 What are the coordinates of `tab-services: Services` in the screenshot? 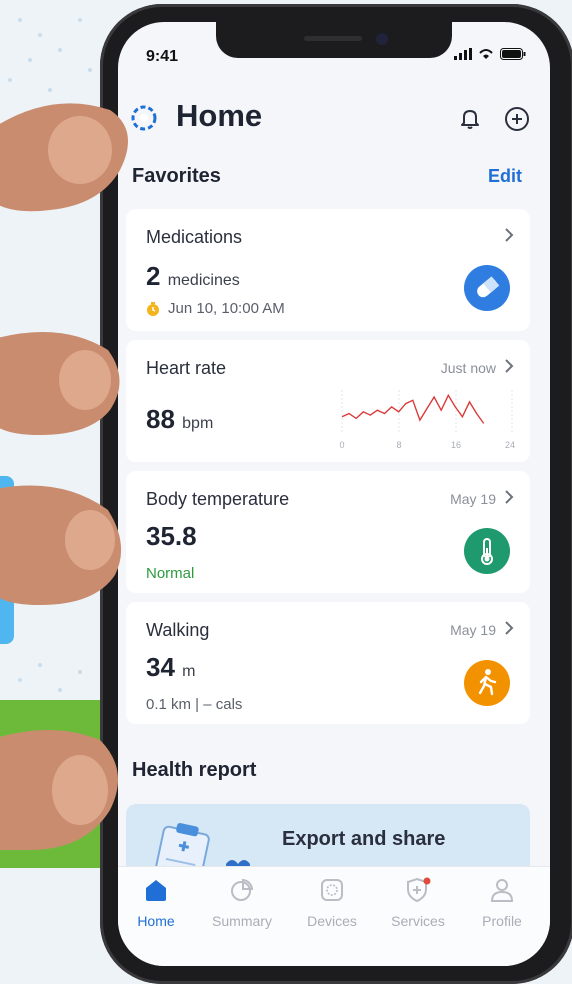 It's located at (418, 903).